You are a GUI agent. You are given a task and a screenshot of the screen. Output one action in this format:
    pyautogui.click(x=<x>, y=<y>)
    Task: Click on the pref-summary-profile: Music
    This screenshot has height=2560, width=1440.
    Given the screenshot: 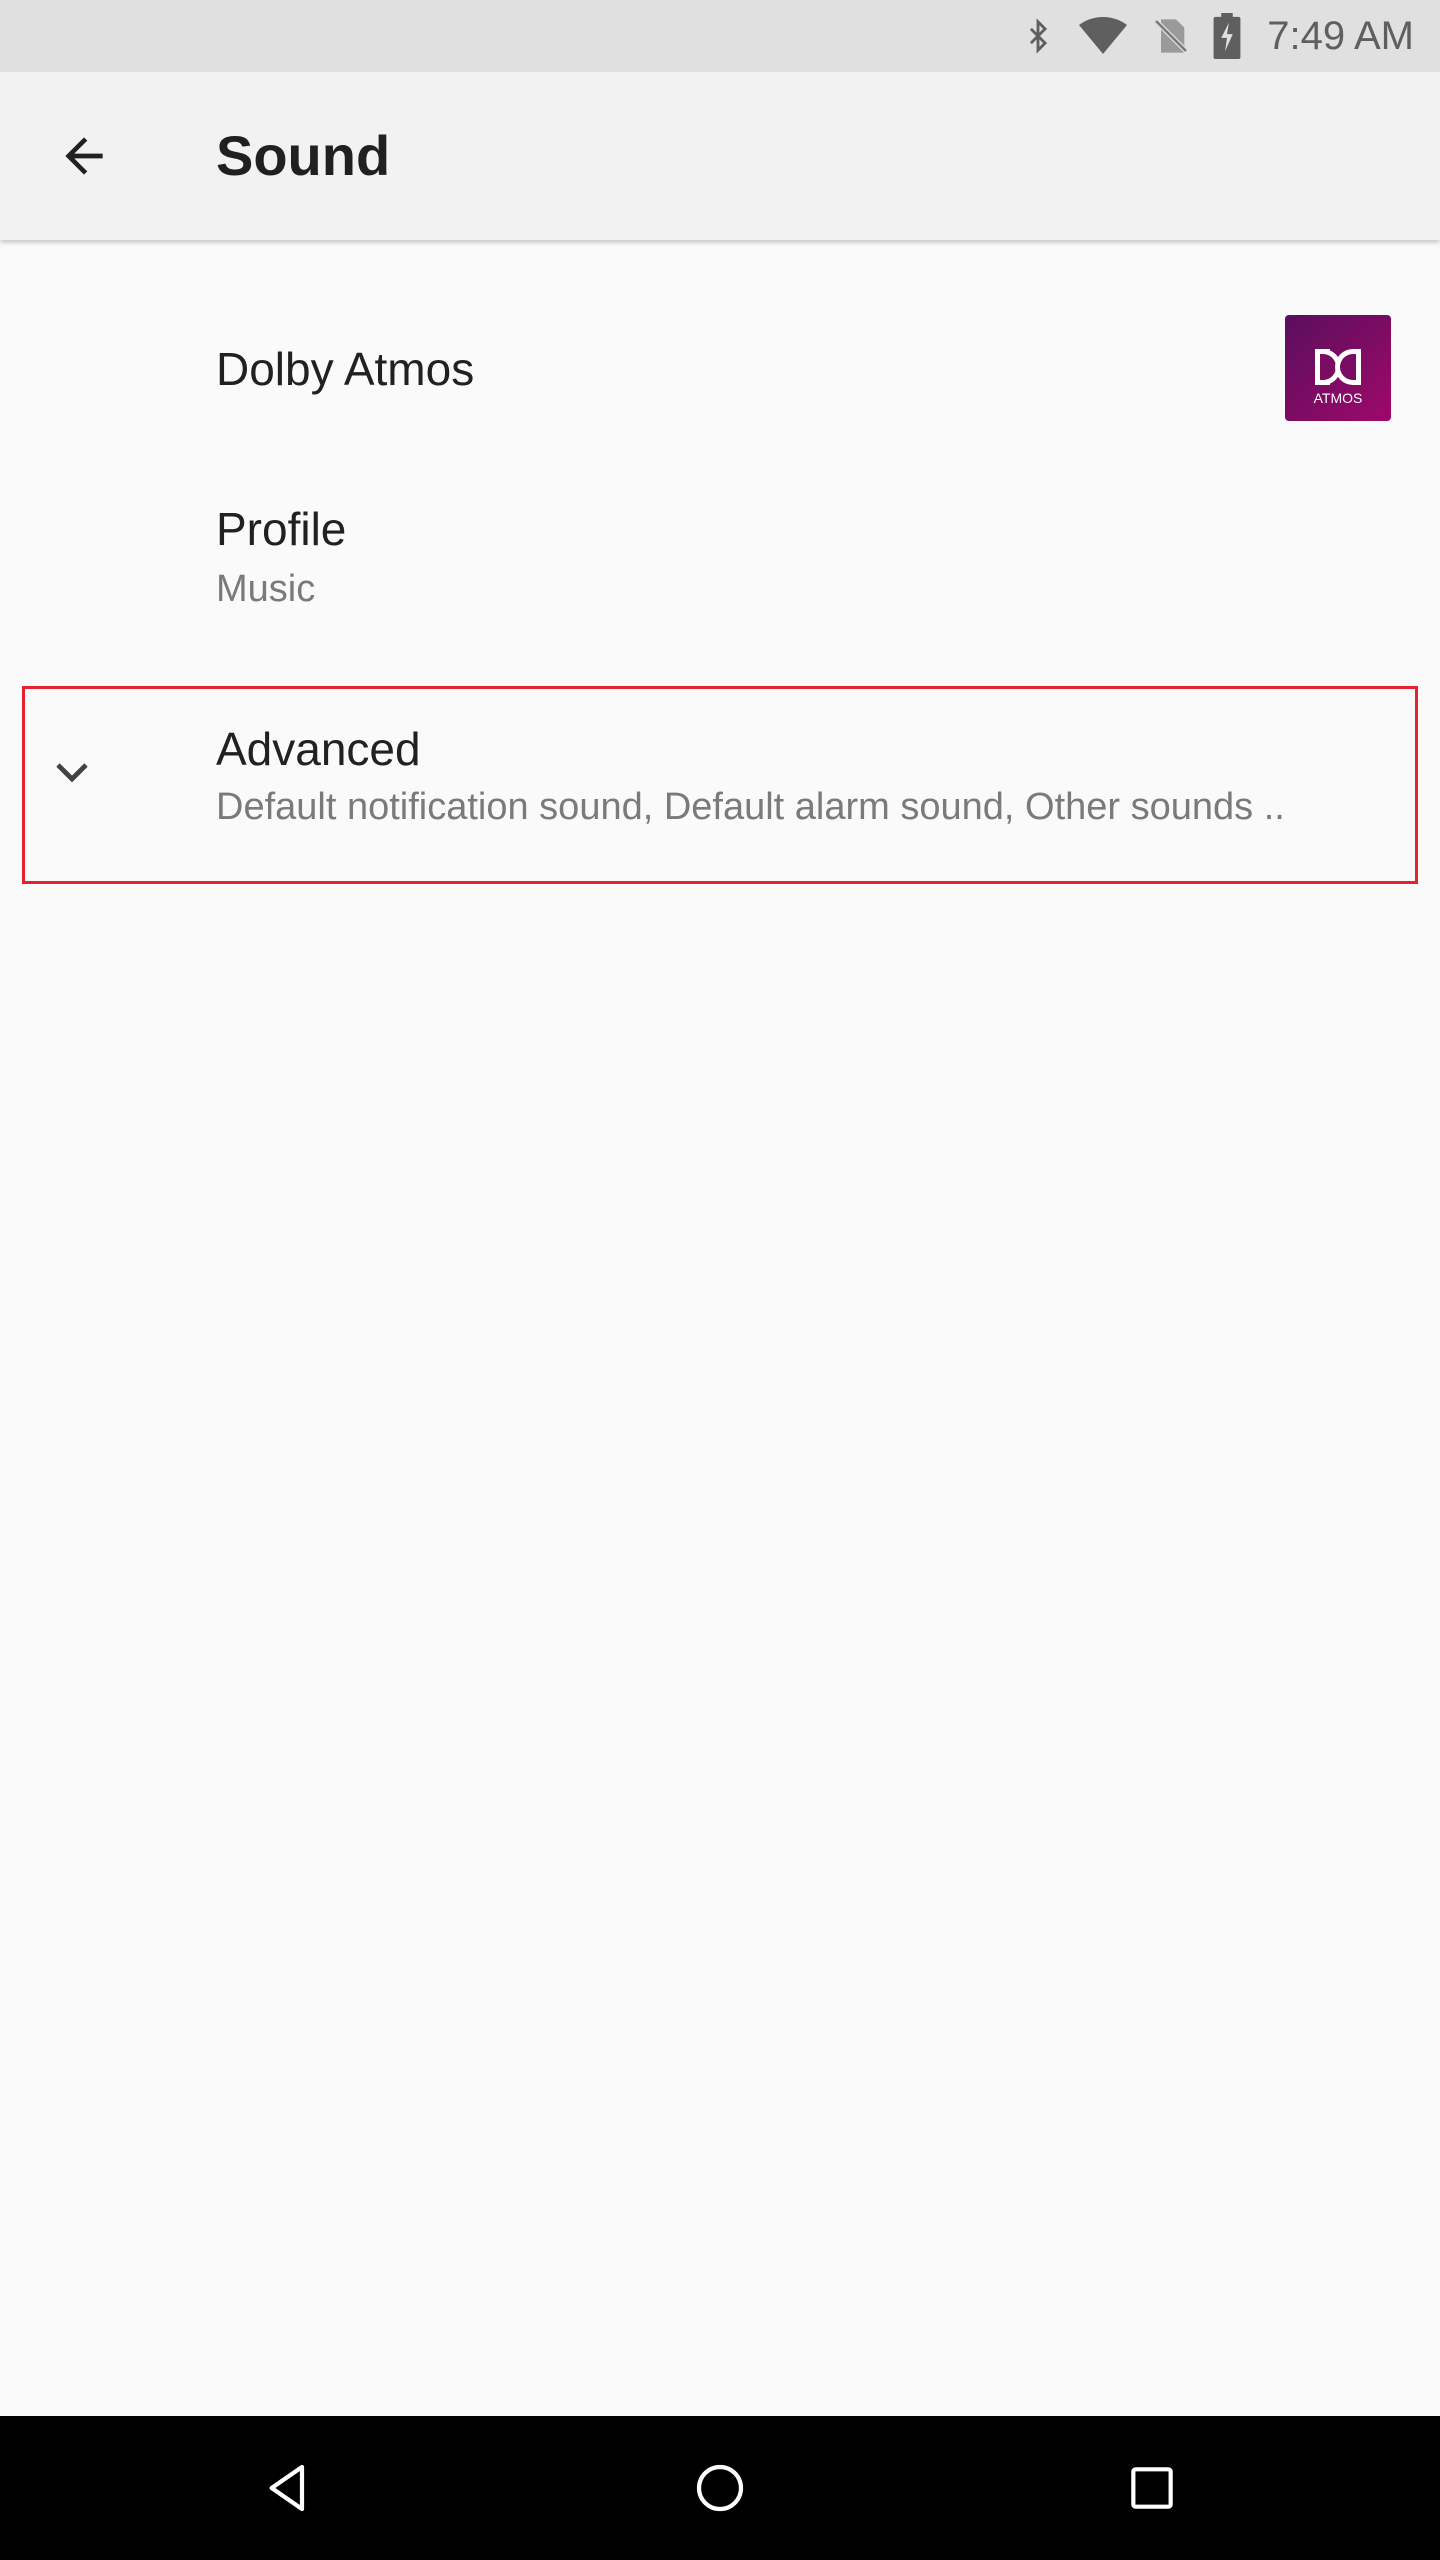 What is the action you would take?
    pyautogui.click(x=266, y=589)
    